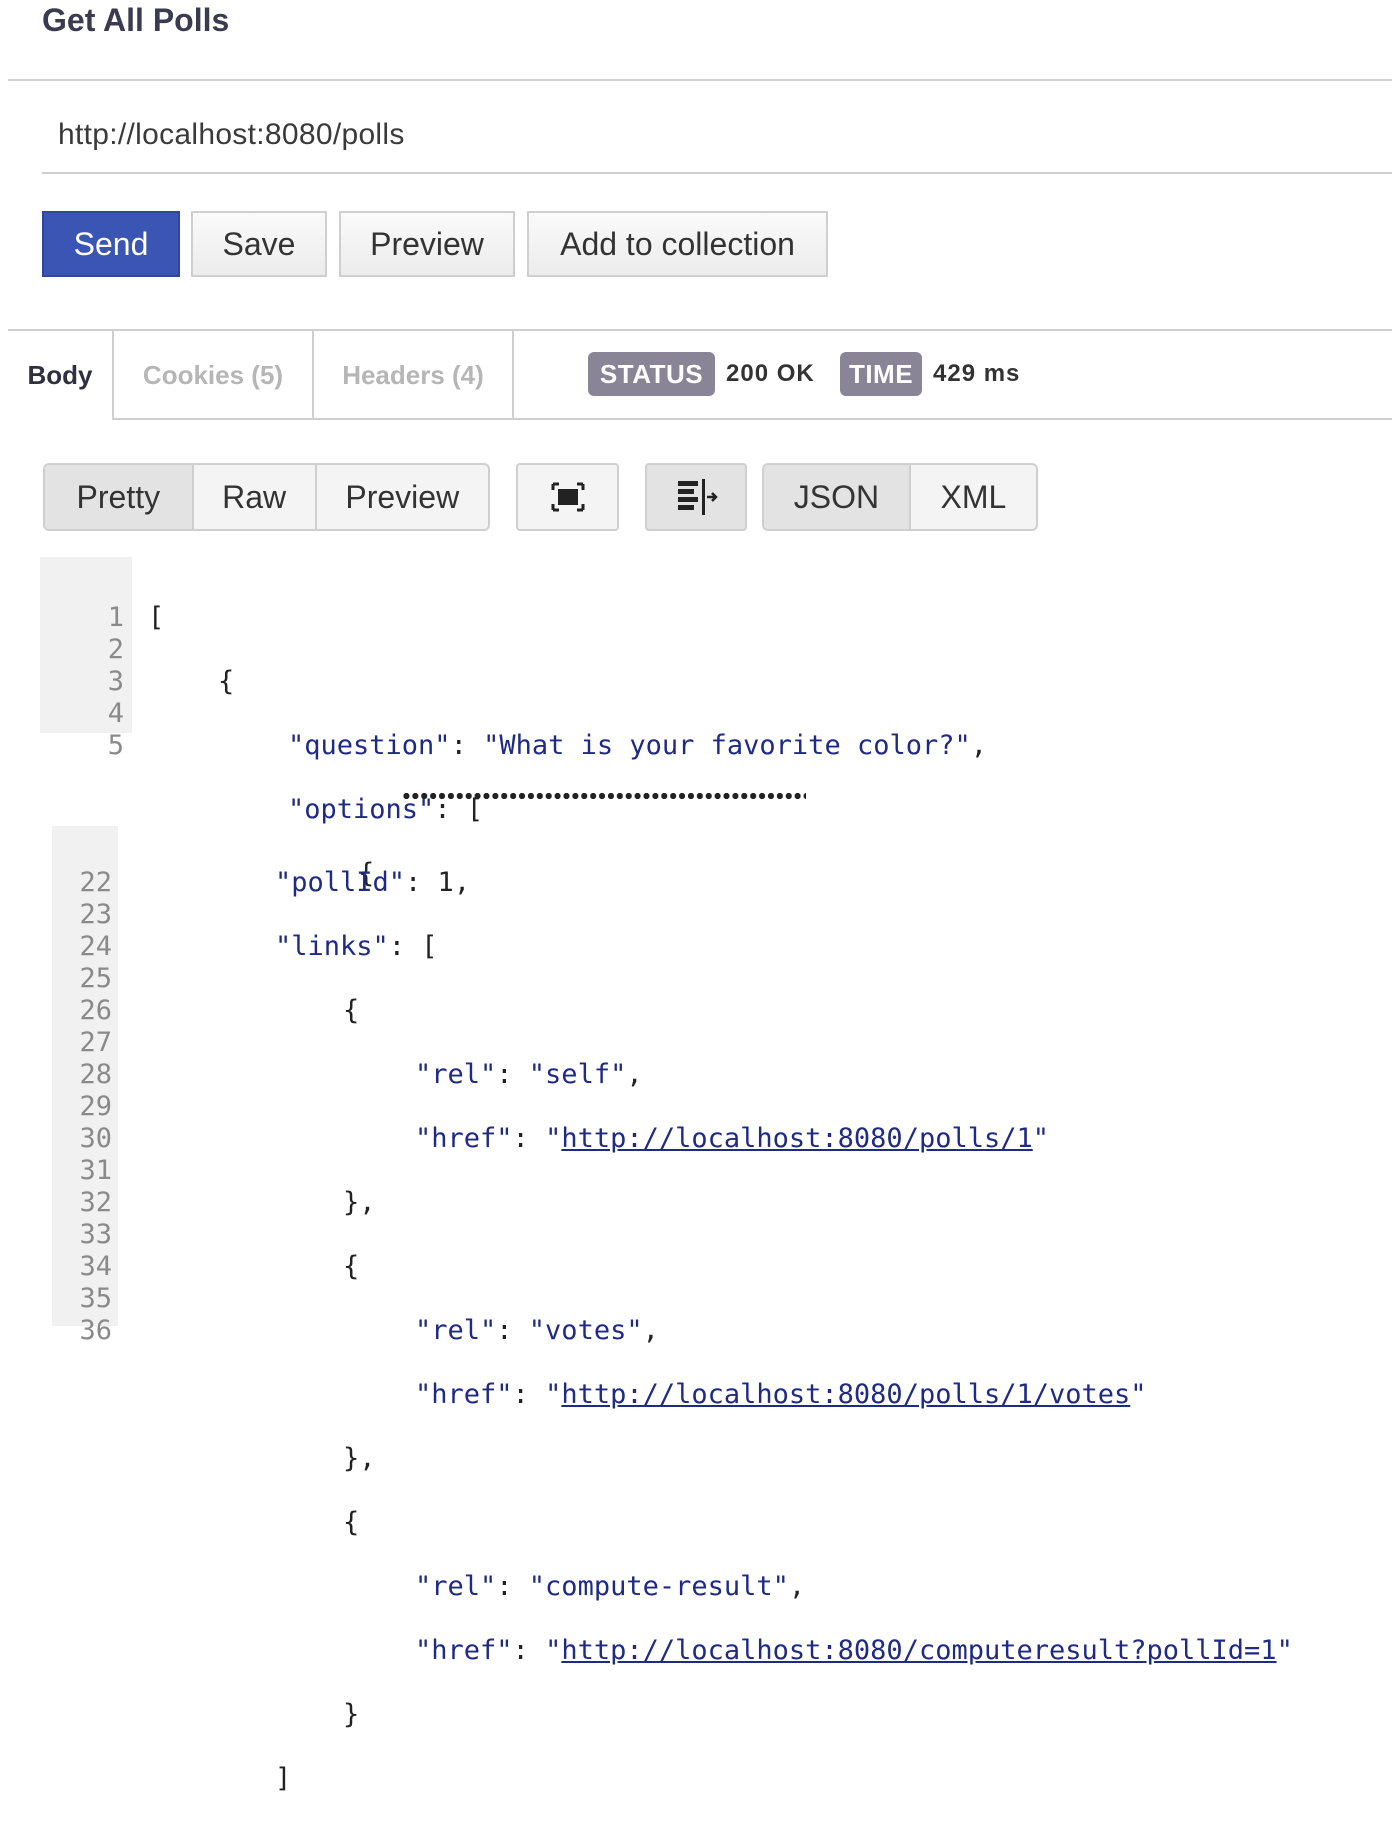  What do you see at coordinates (677, 244) in the screenshot?
I see `add-to-collection-button: Add to collection` at bounding box center [677, 244].